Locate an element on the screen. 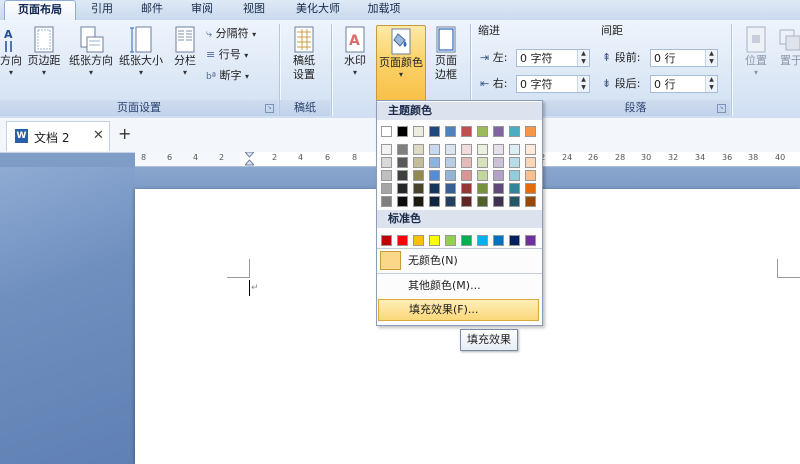 This screenshot has height=464, width=800. line-numbers-button: ≡ 行号 ▾ is located at coordinates (241, 55).